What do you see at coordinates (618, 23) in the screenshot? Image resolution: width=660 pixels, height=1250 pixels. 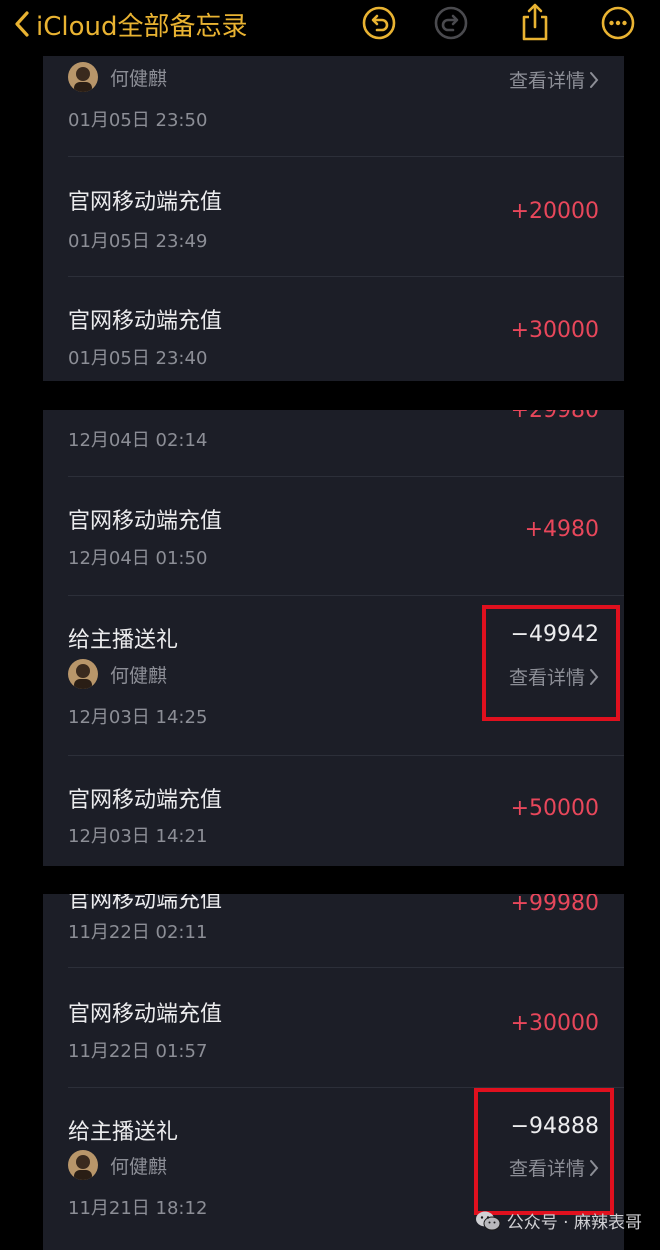 I see `more-icon` at bounding box center [618, 23].